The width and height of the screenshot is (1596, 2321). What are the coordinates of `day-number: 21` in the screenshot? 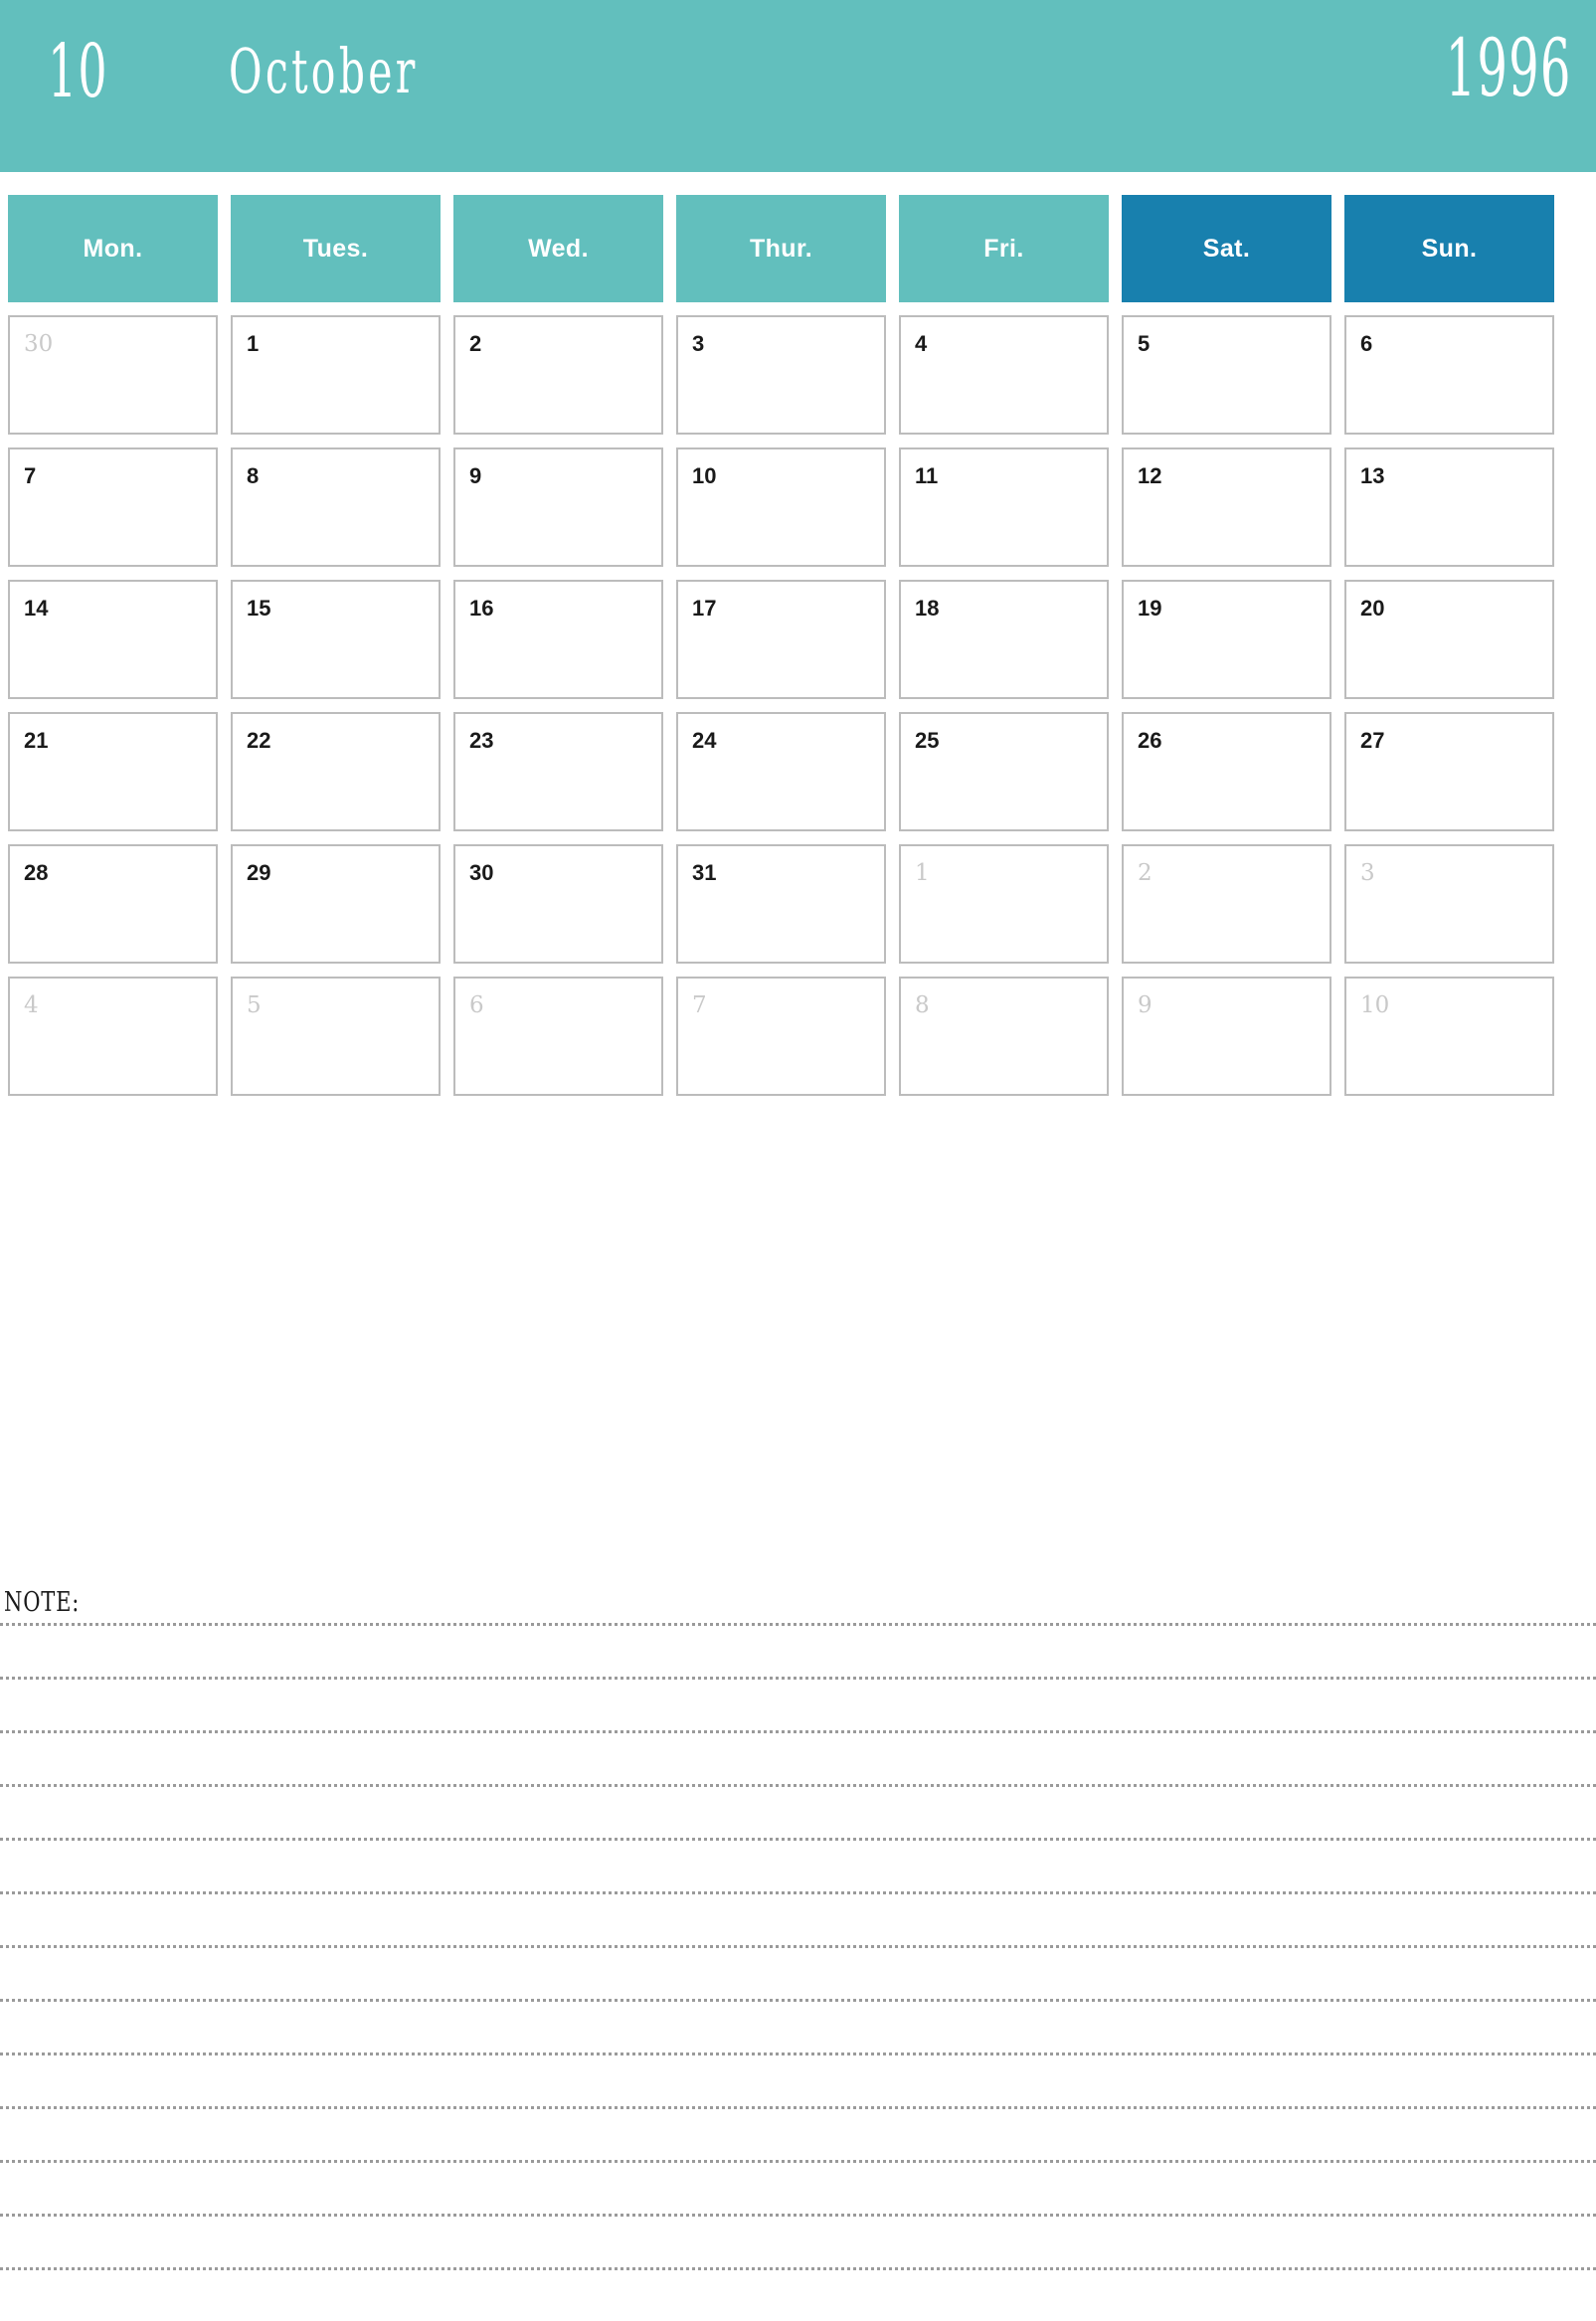 It's located at (37, 740).